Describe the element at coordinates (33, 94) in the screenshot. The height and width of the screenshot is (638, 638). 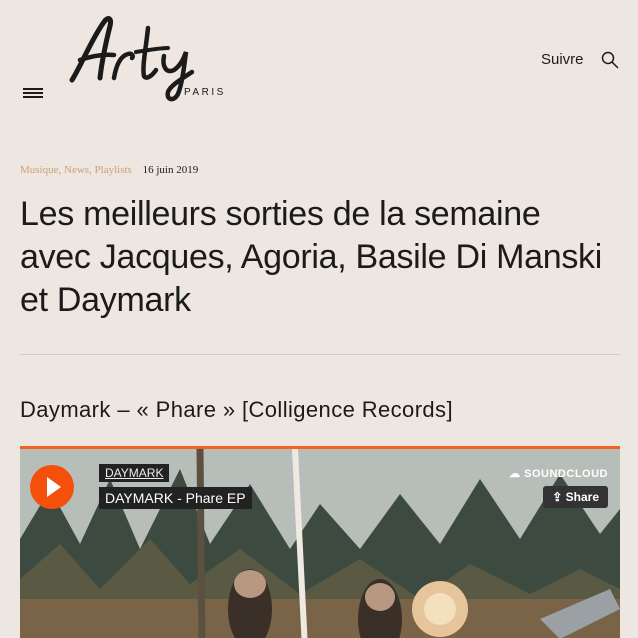
I see `hamburger-menu-icon` at that location.